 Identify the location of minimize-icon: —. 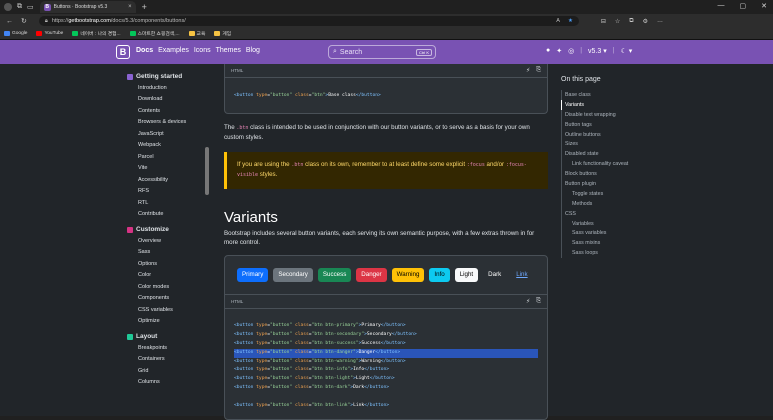
(721, 6).